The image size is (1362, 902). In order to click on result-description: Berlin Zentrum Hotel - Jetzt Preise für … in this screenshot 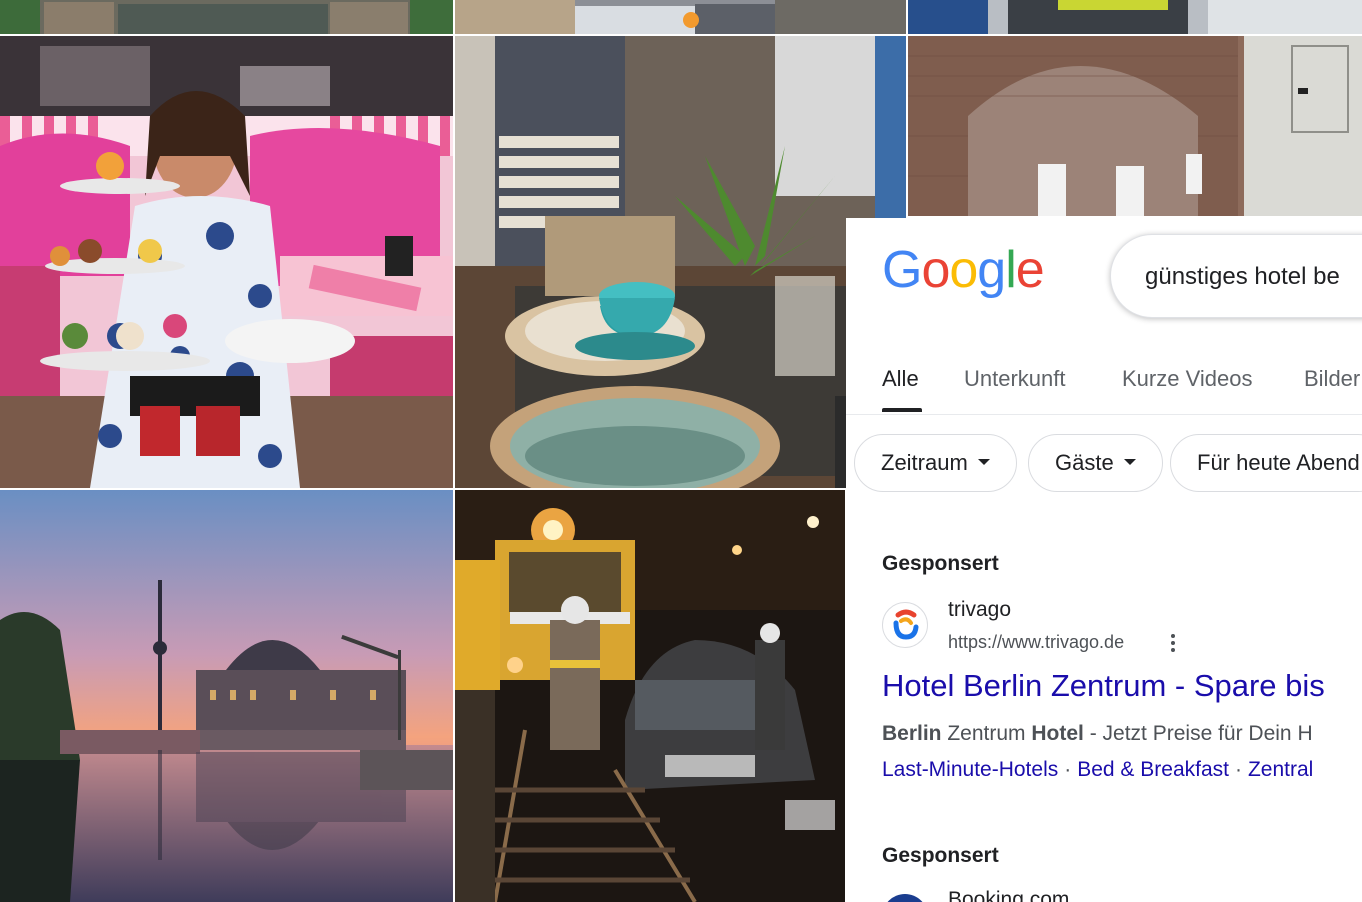, I will do `click(1097, 734)`.